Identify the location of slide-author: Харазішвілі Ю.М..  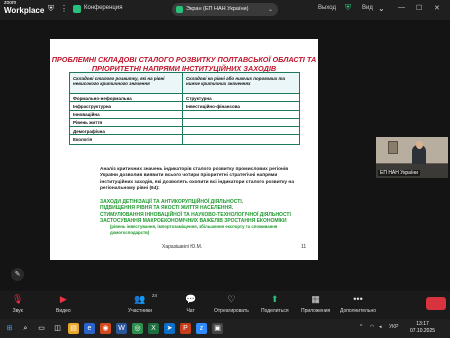
(182, 247).